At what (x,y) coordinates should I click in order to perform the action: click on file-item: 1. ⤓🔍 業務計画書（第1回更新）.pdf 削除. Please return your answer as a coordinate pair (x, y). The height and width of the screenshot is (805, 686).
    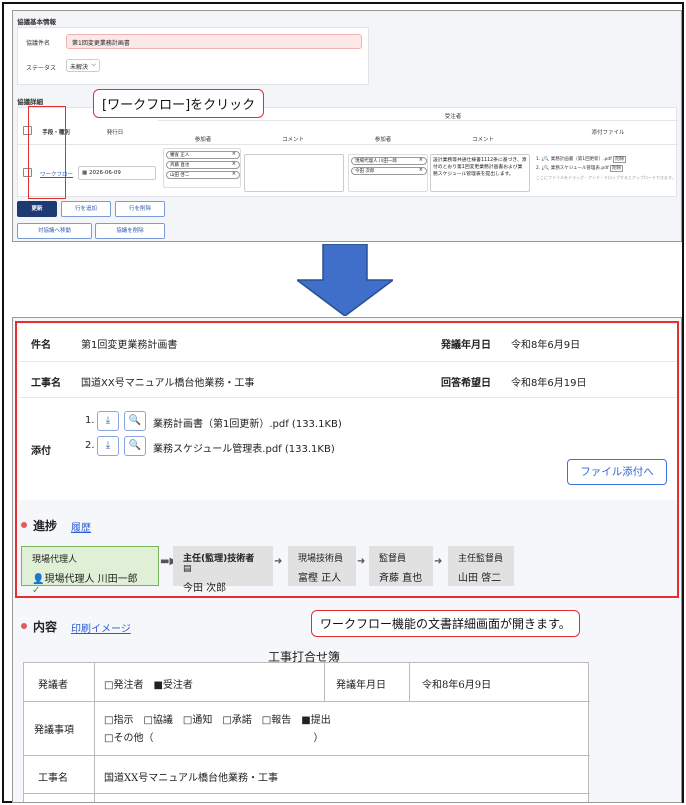
    Looking at the image, I should click on (581, 159).